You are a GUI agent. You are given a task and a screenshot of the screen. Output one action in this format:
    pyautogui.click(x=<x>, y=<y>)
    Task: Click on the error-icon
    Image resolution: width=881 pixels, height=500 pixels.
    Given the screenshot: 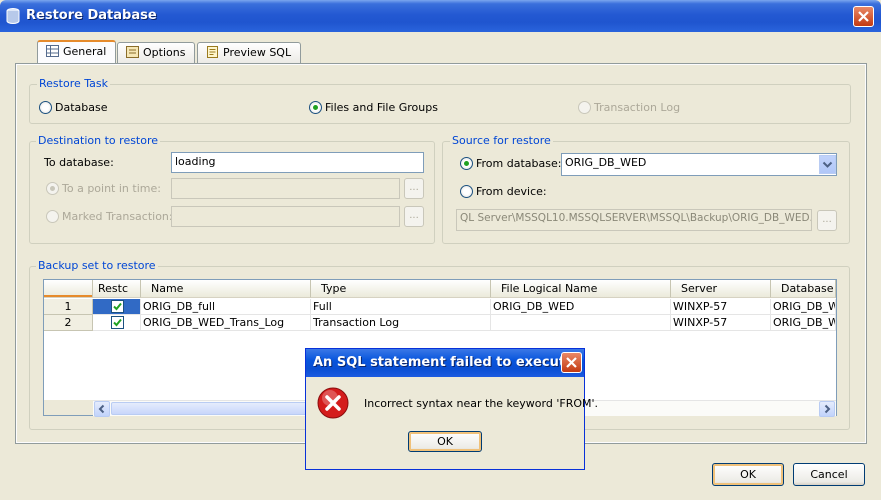 What is the action you would take?
    pyautogui.click(x=333, y=403)
    